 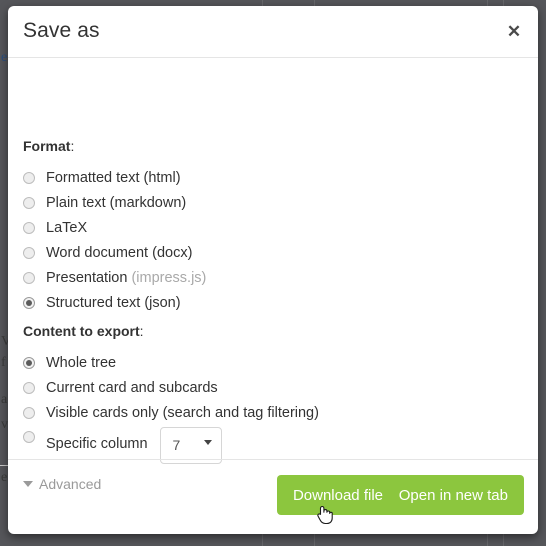 I want to click on chevron-down-icon, so click(x=207, y=442).